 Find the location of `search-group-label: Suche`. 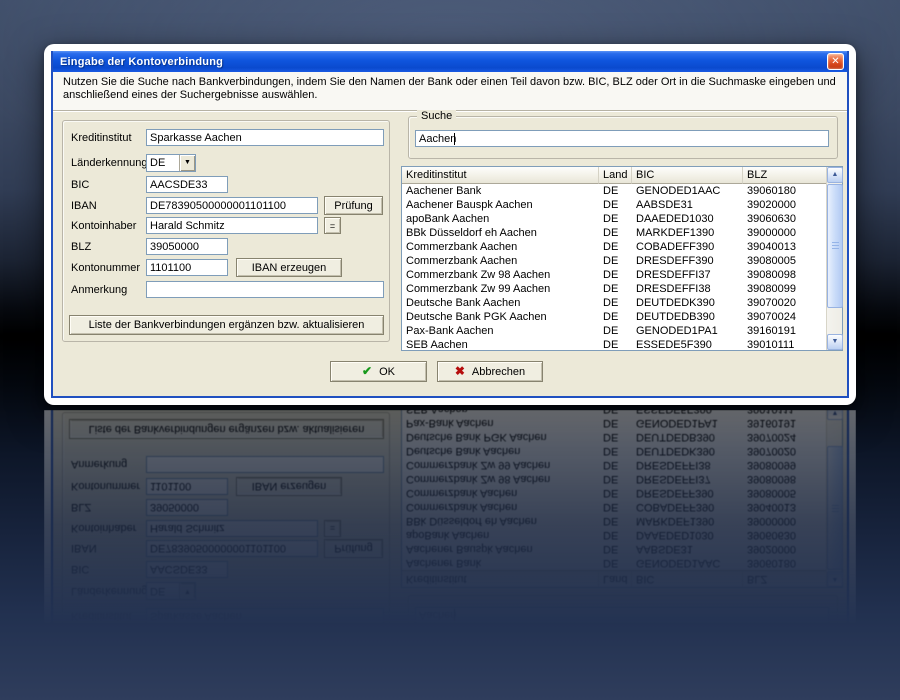

search-group-label: Suche is located at coordinates (437, 116).